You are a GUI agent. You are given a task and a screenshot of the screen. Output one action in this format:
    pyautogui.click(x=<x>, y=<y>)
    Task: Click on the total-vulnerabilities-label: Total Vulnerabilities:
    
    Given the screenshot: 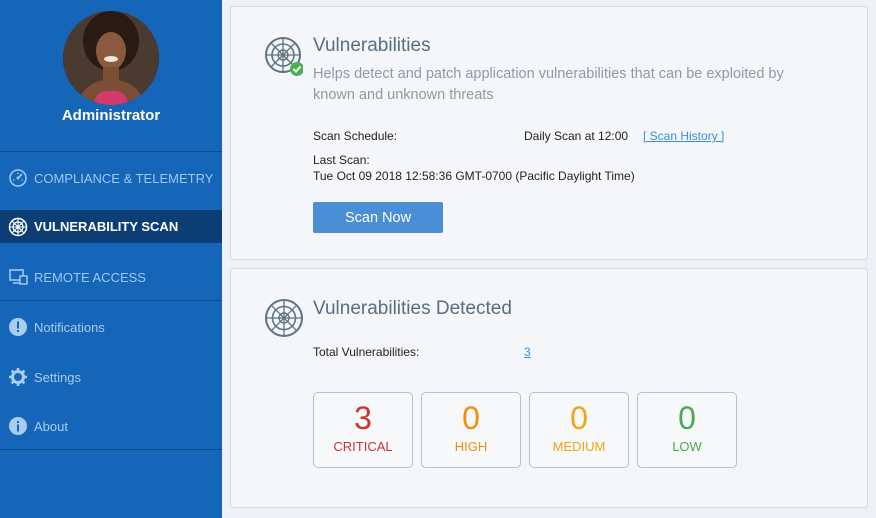 What is the action you would take?
    pyautogui.click(x=366, y=352)
    